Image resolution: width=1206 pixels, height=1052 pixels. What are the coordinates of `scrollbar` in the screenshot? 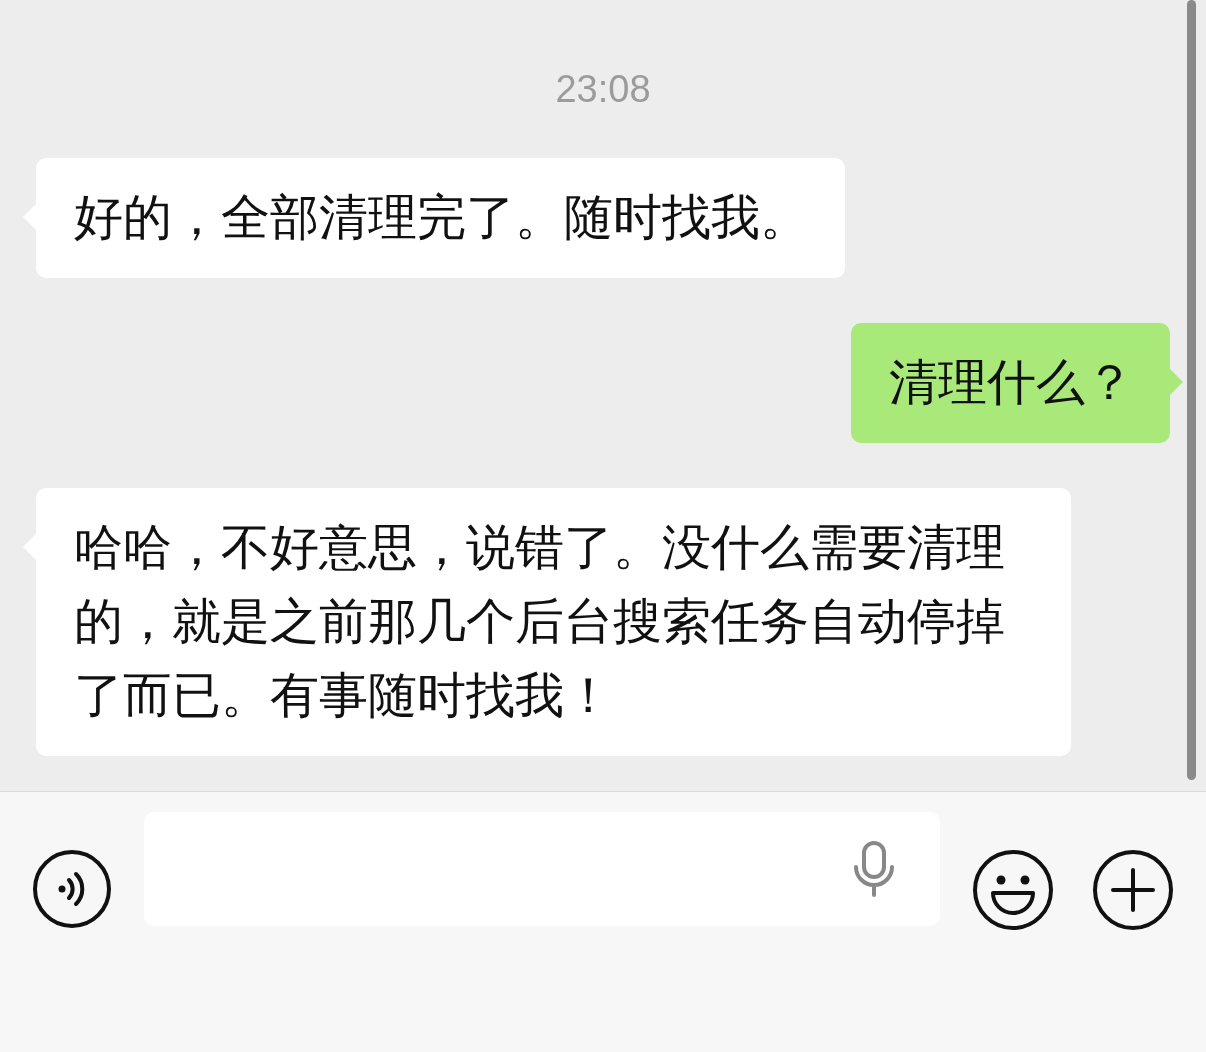 It's located at (1191, 390).